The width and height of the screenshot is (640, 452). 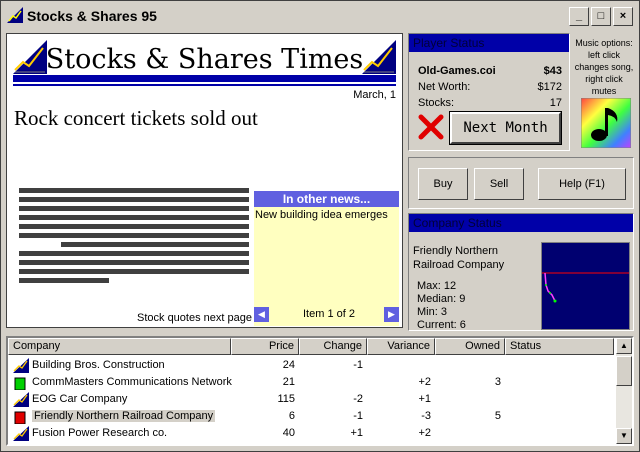 I want to click on stocks-value: 17, so click(x=555, y=103).